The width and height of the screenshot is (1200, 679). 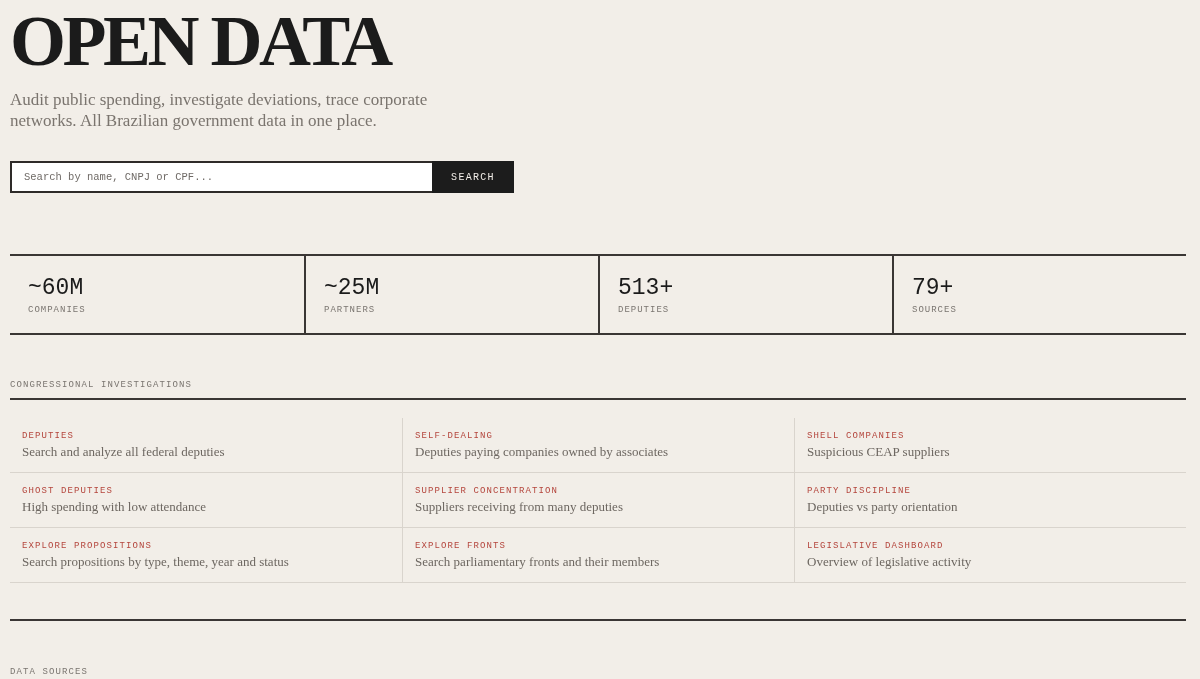 What do you see at coordinates (155, 562) in the screenshot?
I see `investigation-description: Search propositions by type, theme, year and status` at bounding box center [155, 562].